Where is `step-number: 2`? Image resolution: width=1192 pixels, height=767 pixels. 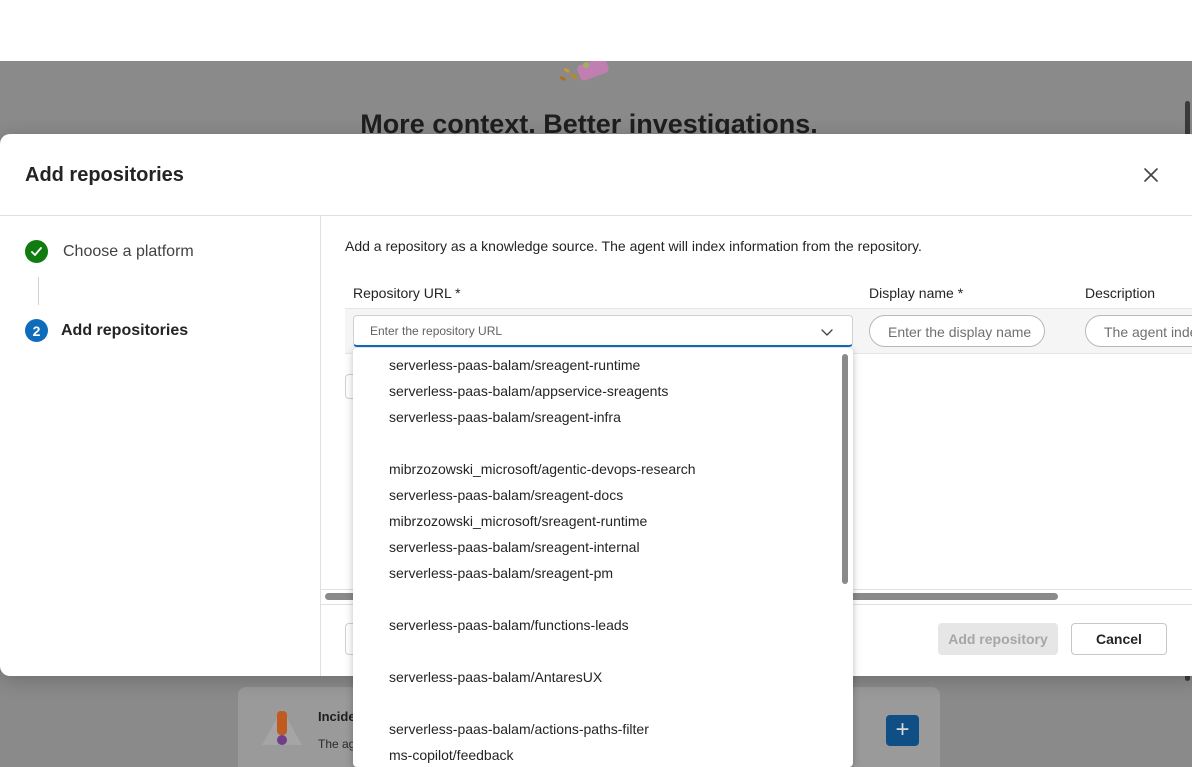
step-number: 2 is located at coordinates (36, 330).